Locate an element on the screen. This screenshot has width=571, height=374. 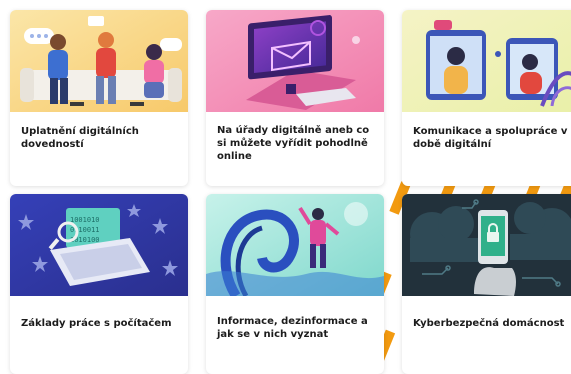
course-card-communication: Komunikace a spolupráce v době digitální is located at coordinates (486, 98).